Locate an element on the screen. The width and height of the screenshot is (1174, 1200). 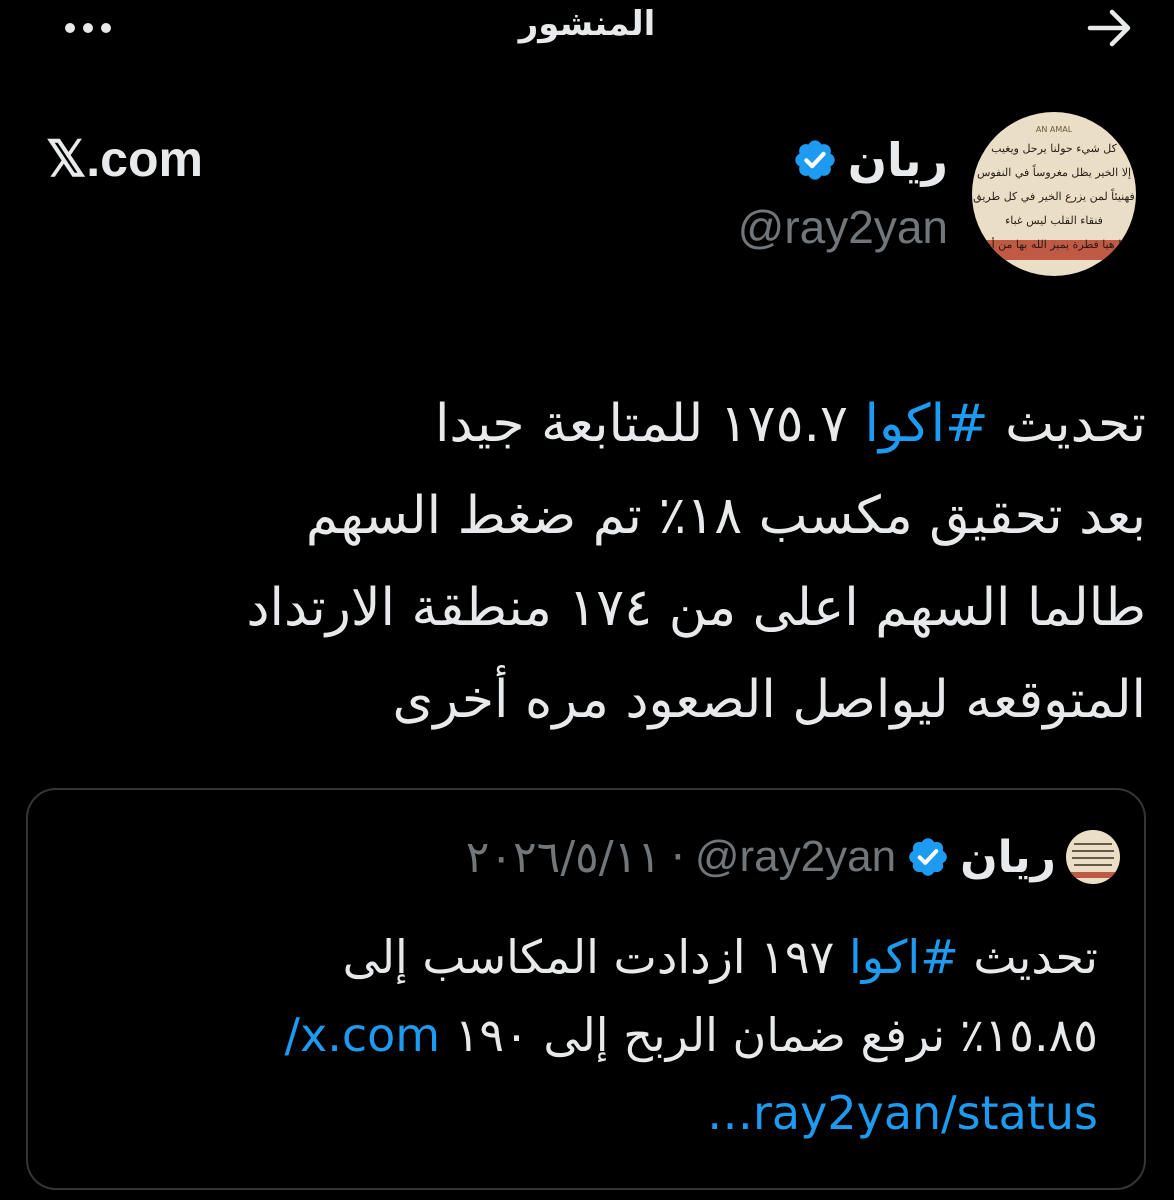
top-bar: المنشور is located at coordinates (587, 30).